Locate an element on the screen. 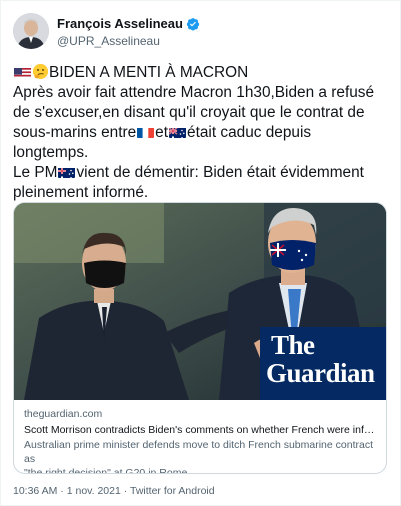 Image resolution: width=401 pixels, height=506 pixels. tweet-line-7: pleinement informé. is located at coordinates (81, 192).